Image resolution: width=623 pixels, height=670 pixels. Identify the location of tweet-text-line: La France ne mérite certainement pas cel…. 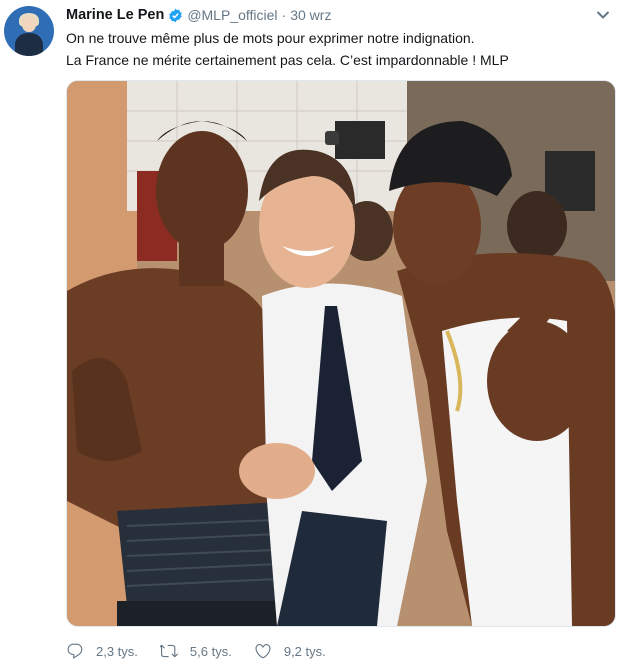
(287, 60).